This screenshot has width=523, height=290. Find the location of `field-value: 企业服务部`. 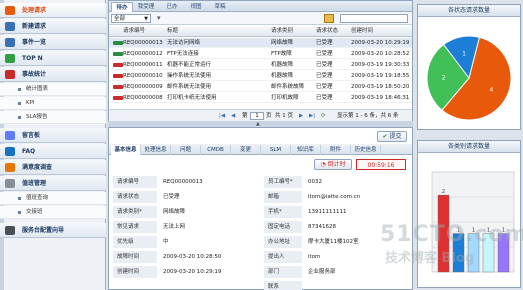

field-value: 企业服务部 is located at coordinates (355, 272).